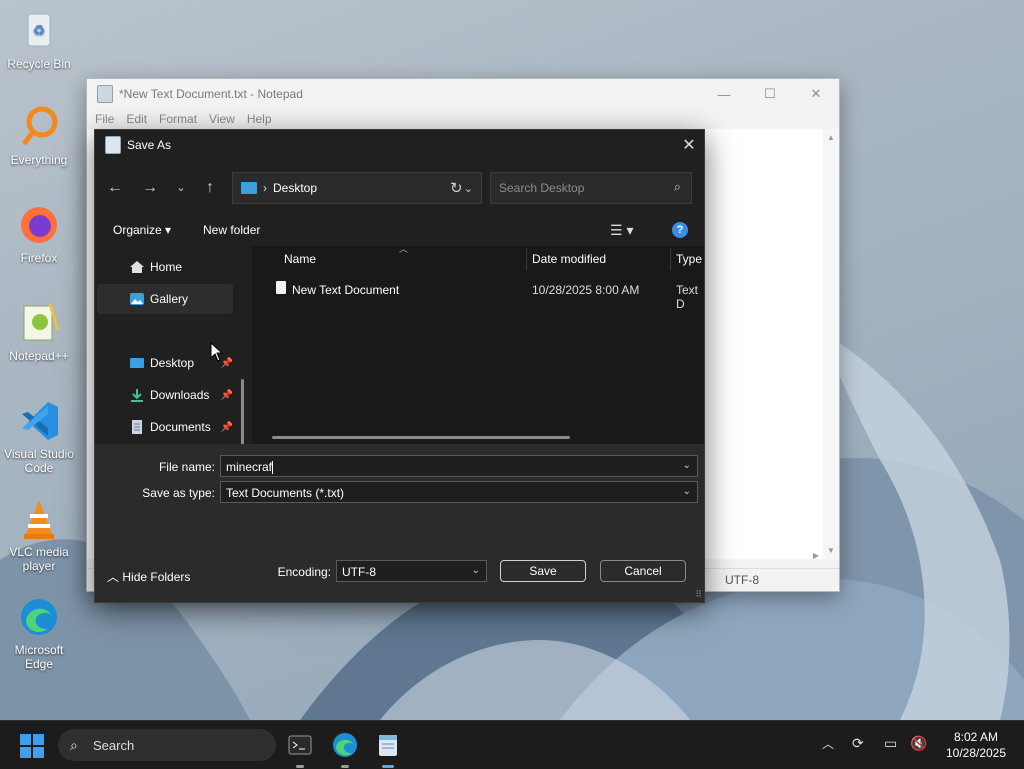  What do you see at coordinates (39, 534) in the screenshot?
I see `desktop-icon-vlc: VLC media player` at bounding box center [39, 534].